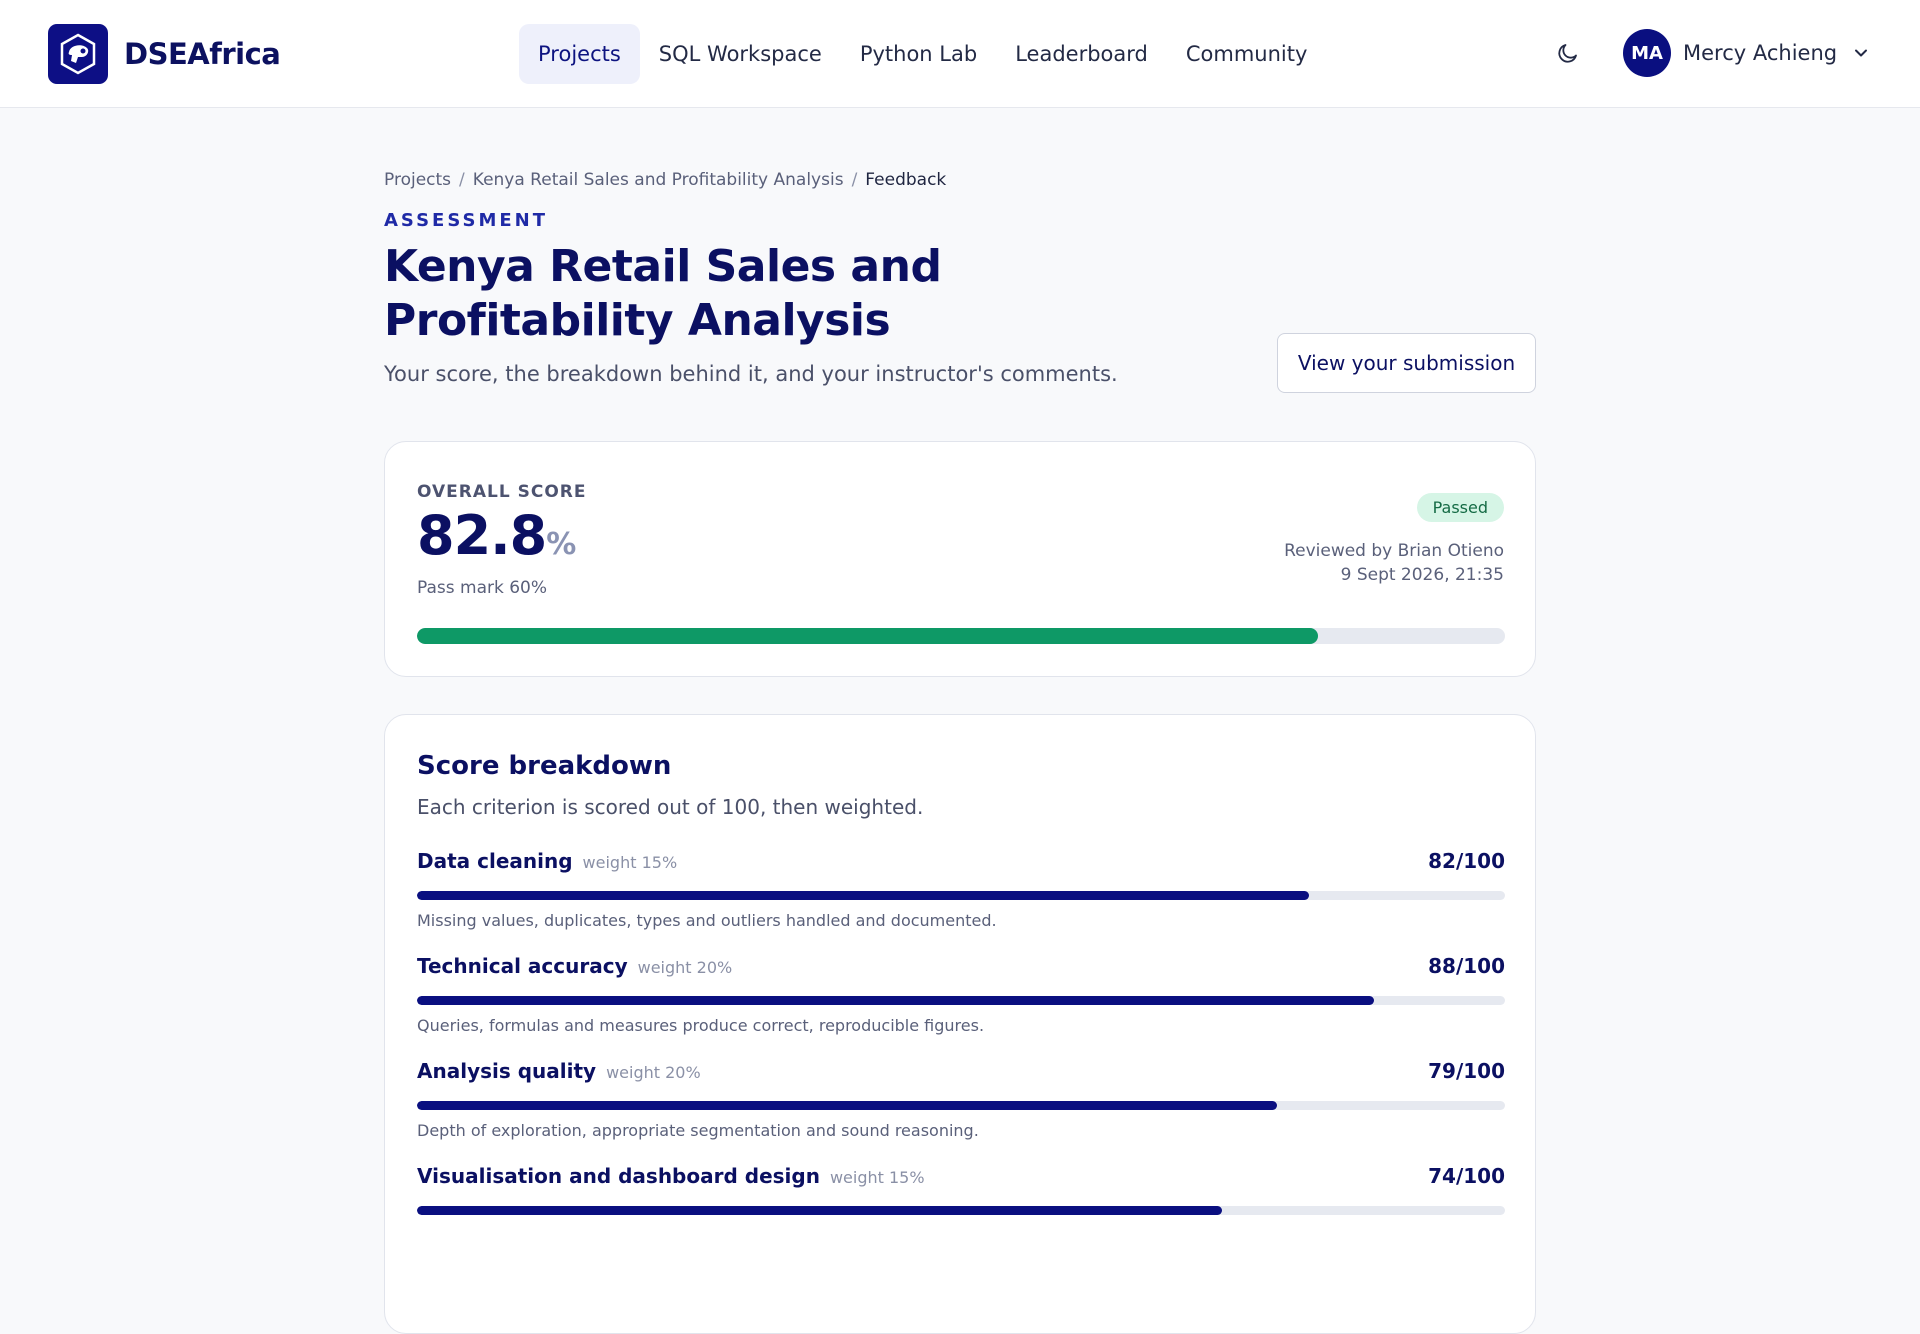  I want to click on nav-item-sql-workspace: SQL Workspace, so click(740, 54).